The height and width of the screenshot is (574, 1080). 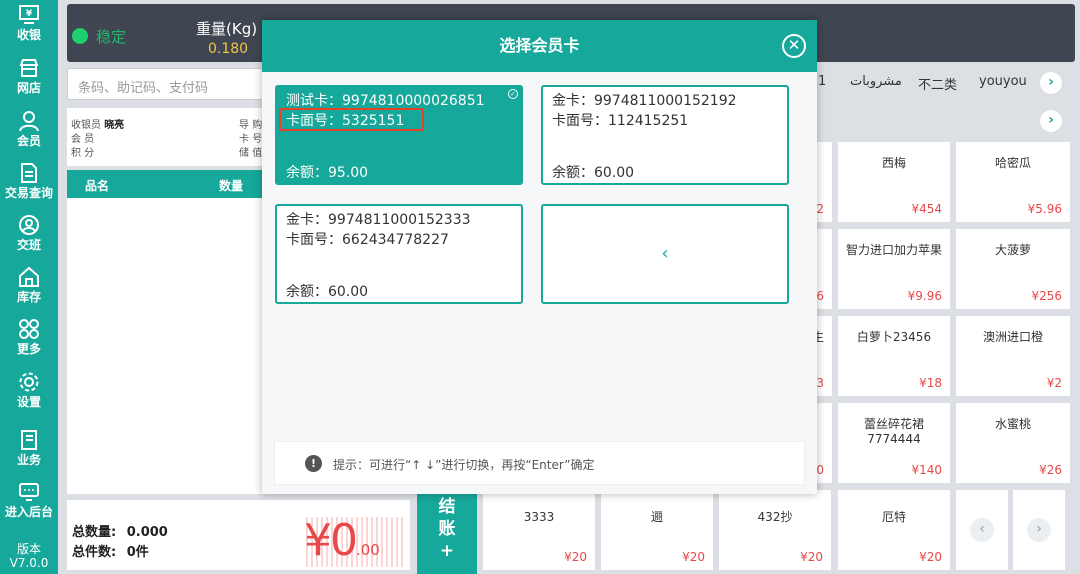 I want to click on nav-item-more: 更多, so click(x=29, y=337).